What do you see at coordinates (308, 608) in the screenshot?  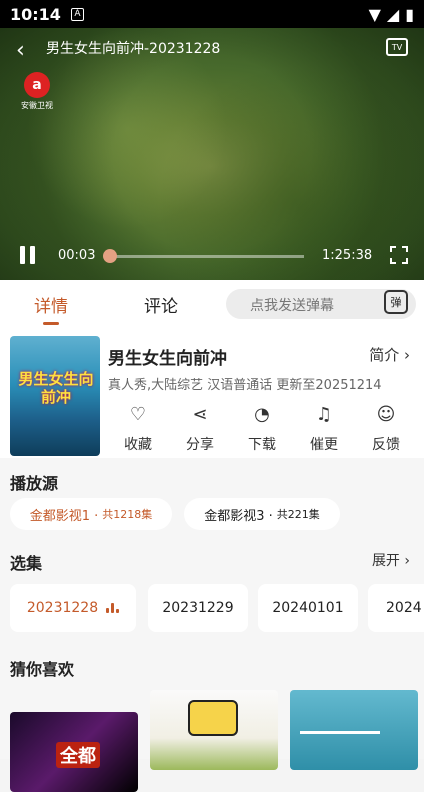 I see `episode-item: 20240101` at bounding box center [308, 608].